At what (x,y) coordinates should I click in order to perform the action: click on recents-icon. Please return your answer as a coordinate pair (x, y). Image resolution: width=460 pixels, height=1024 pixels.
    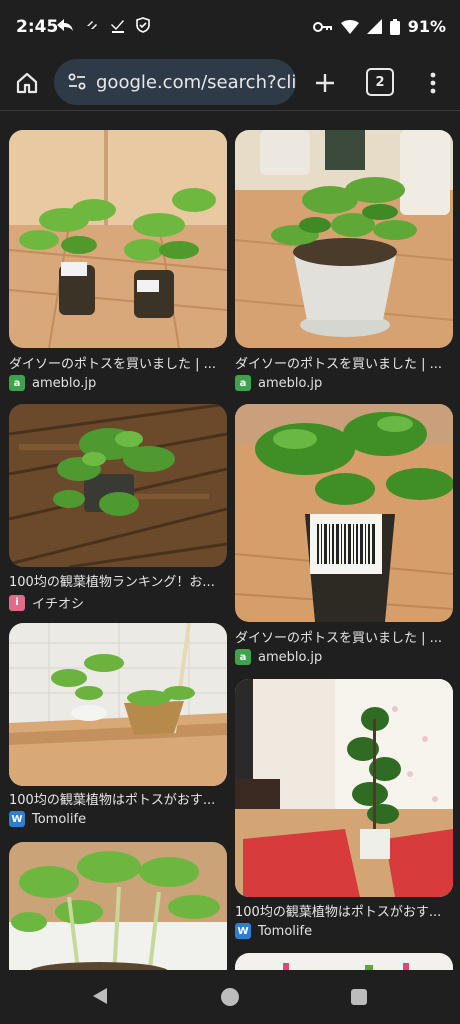
    Looking at the image, I should click on (359, 997).